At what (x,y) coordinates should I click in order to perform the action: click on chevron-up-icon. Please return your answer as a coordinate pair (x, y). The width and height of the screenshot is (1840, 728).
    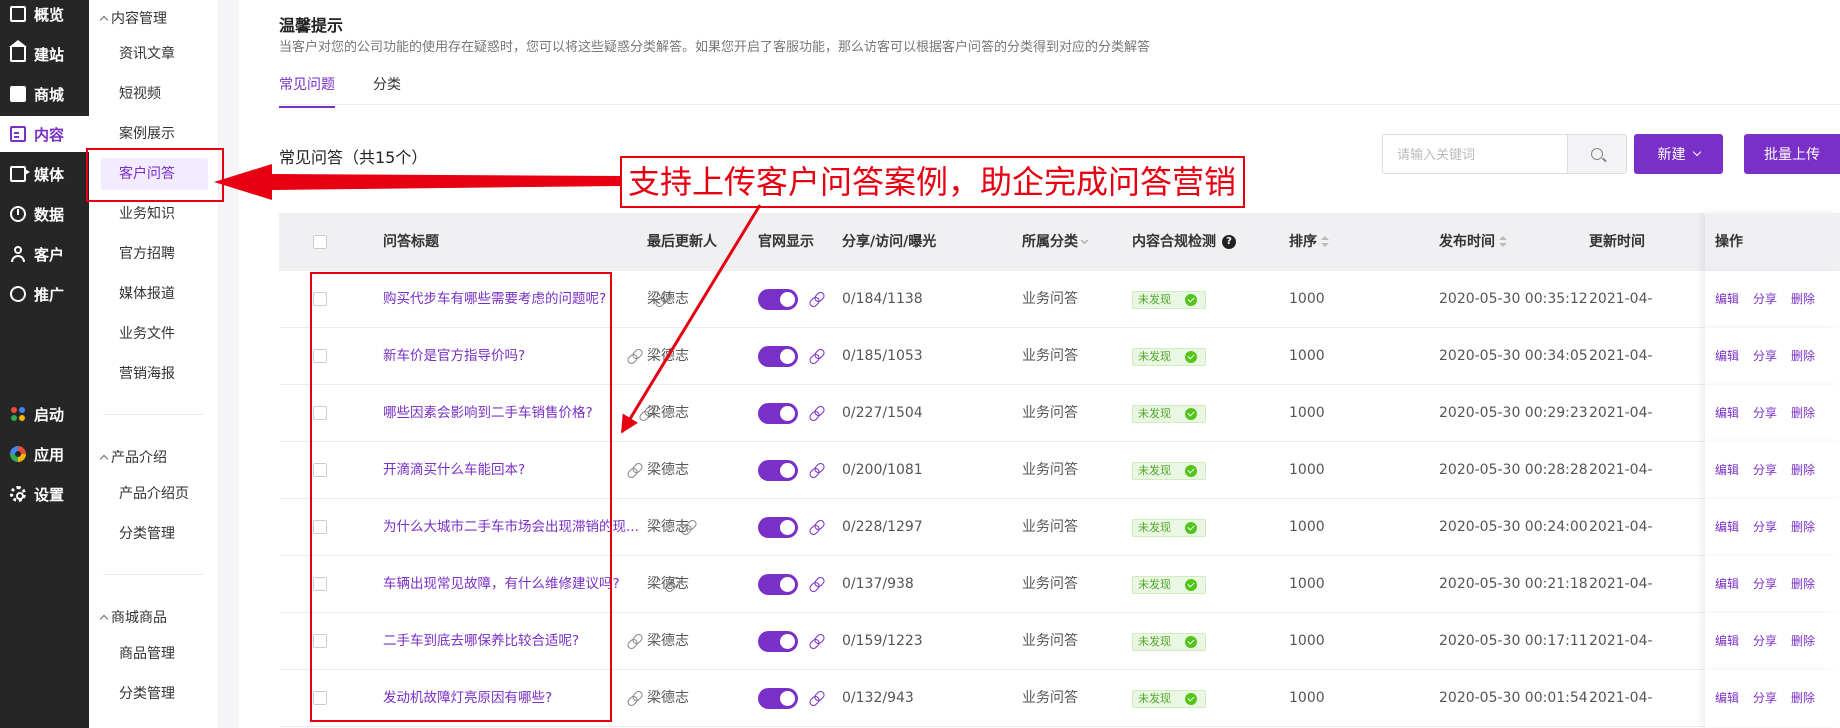
    Looking at the image, I should click on (104, 458).